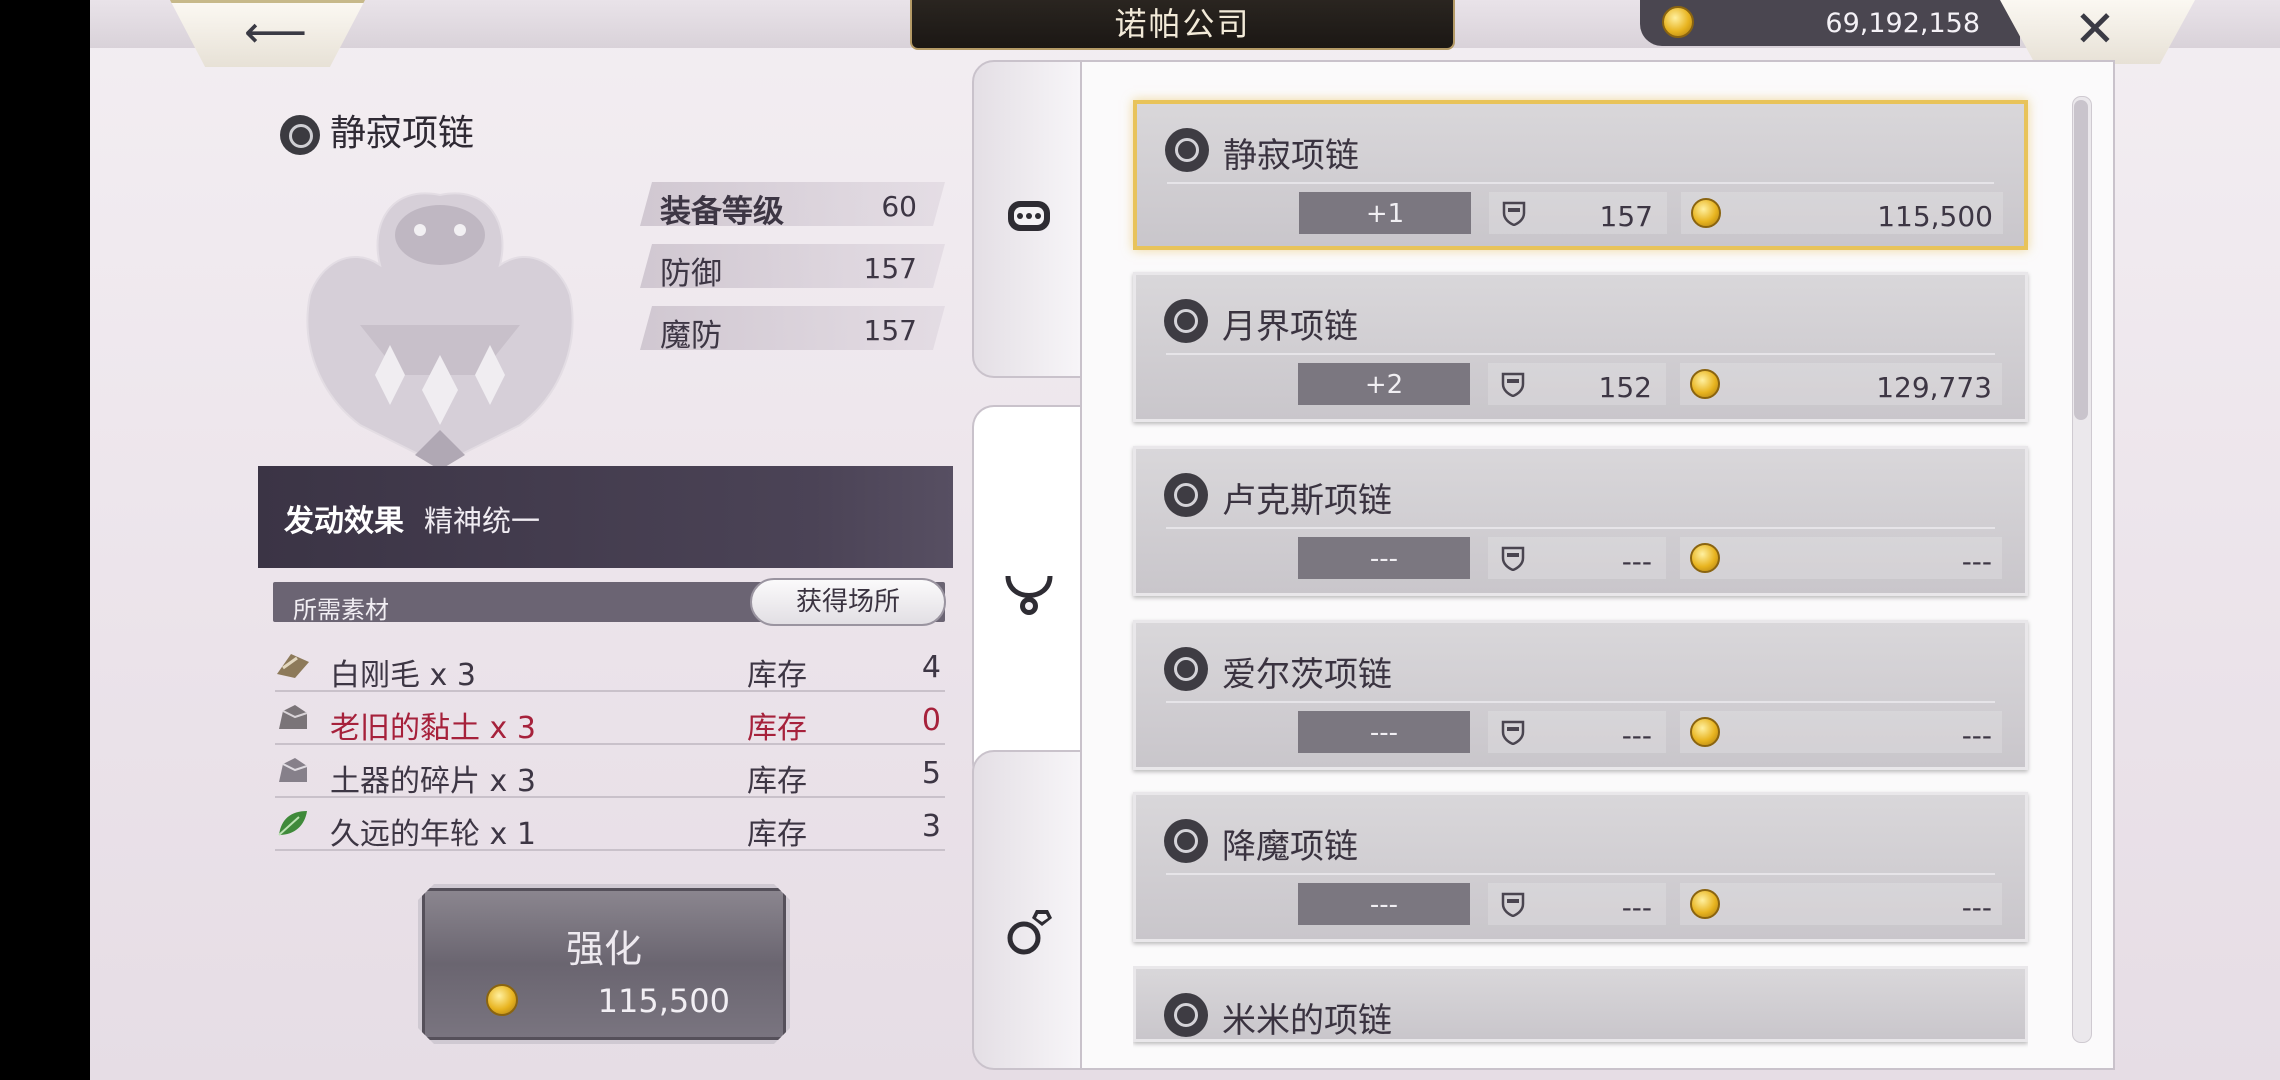  Describe the element at coordinates (2081, 260) in the screenshot. I see `scroll-thumb` at that location.